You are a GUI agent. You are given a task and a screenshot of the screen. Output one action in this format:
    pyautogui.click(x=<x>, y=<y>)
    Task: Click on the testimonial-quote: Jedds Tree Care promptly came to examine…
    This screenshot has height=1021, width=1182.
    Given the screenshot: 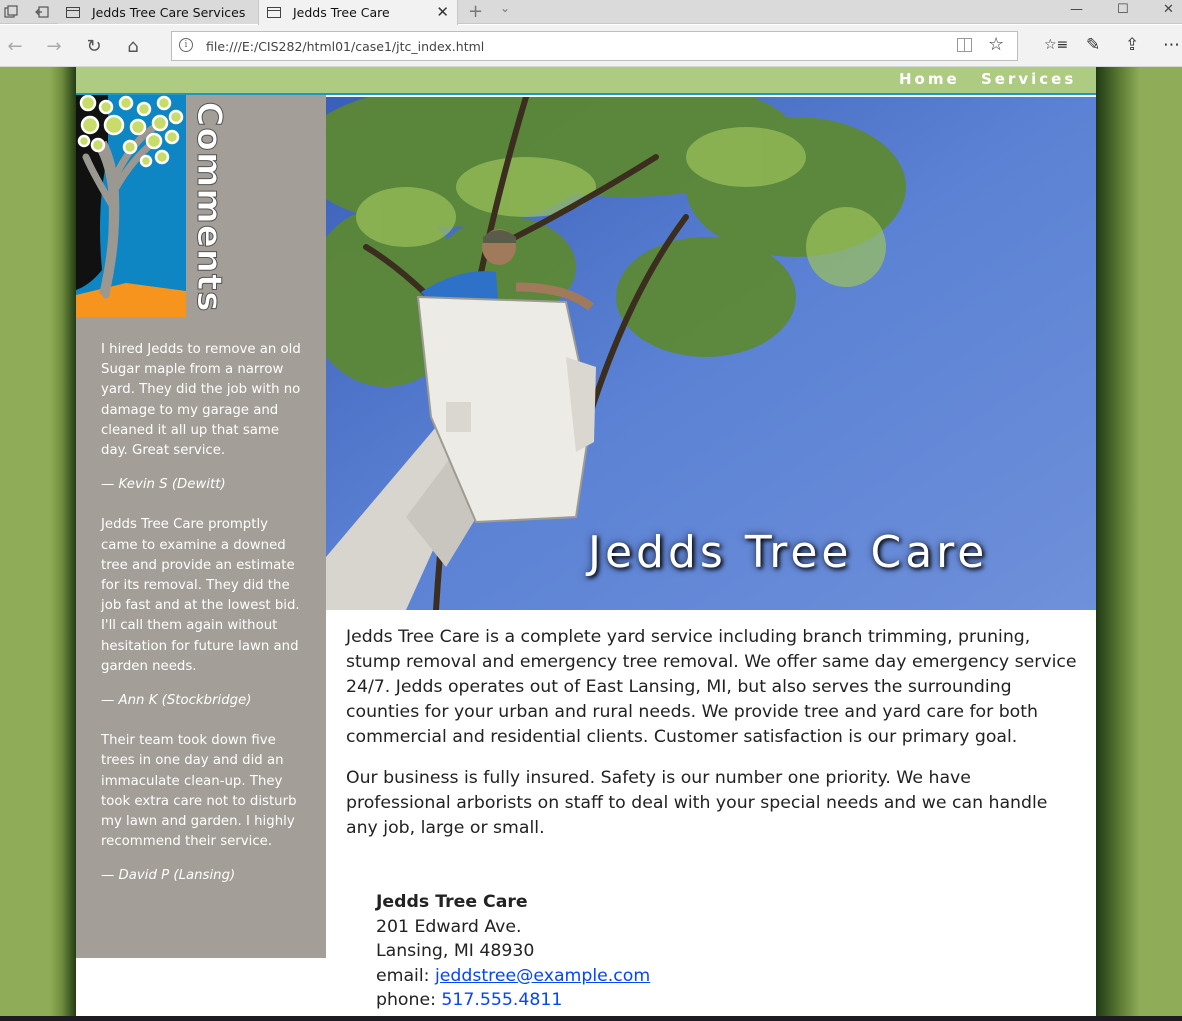 What is the action you would take?
    pyautogui.click(x=200, y=595)
    